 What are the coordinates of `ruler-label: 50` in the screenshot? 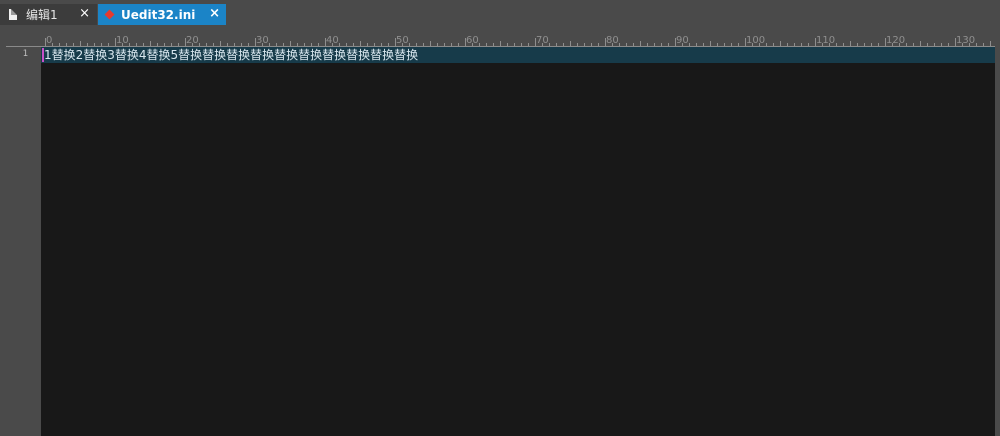 It's located at (402, 40).